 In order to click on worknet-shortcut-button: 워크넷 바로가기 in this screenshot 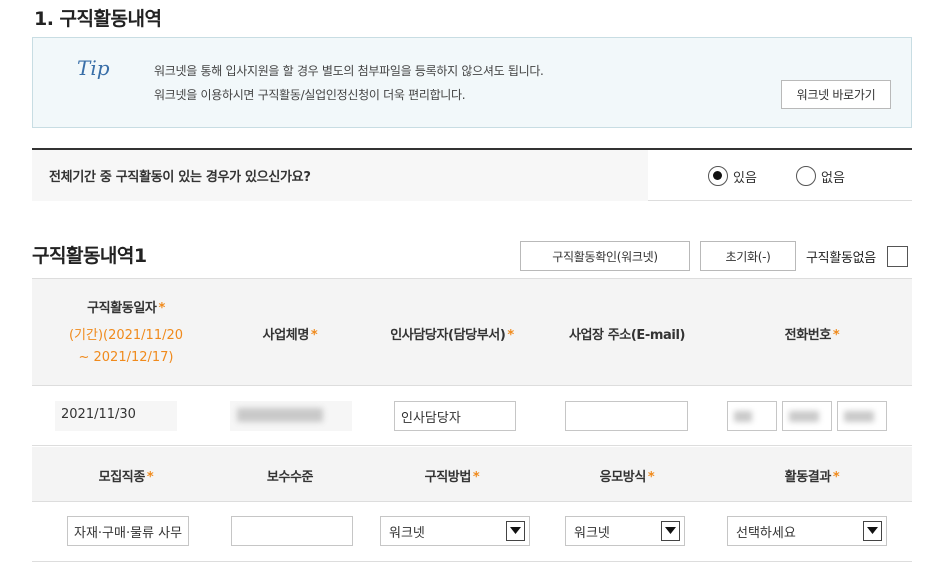, I will do `click(836, 94)`.